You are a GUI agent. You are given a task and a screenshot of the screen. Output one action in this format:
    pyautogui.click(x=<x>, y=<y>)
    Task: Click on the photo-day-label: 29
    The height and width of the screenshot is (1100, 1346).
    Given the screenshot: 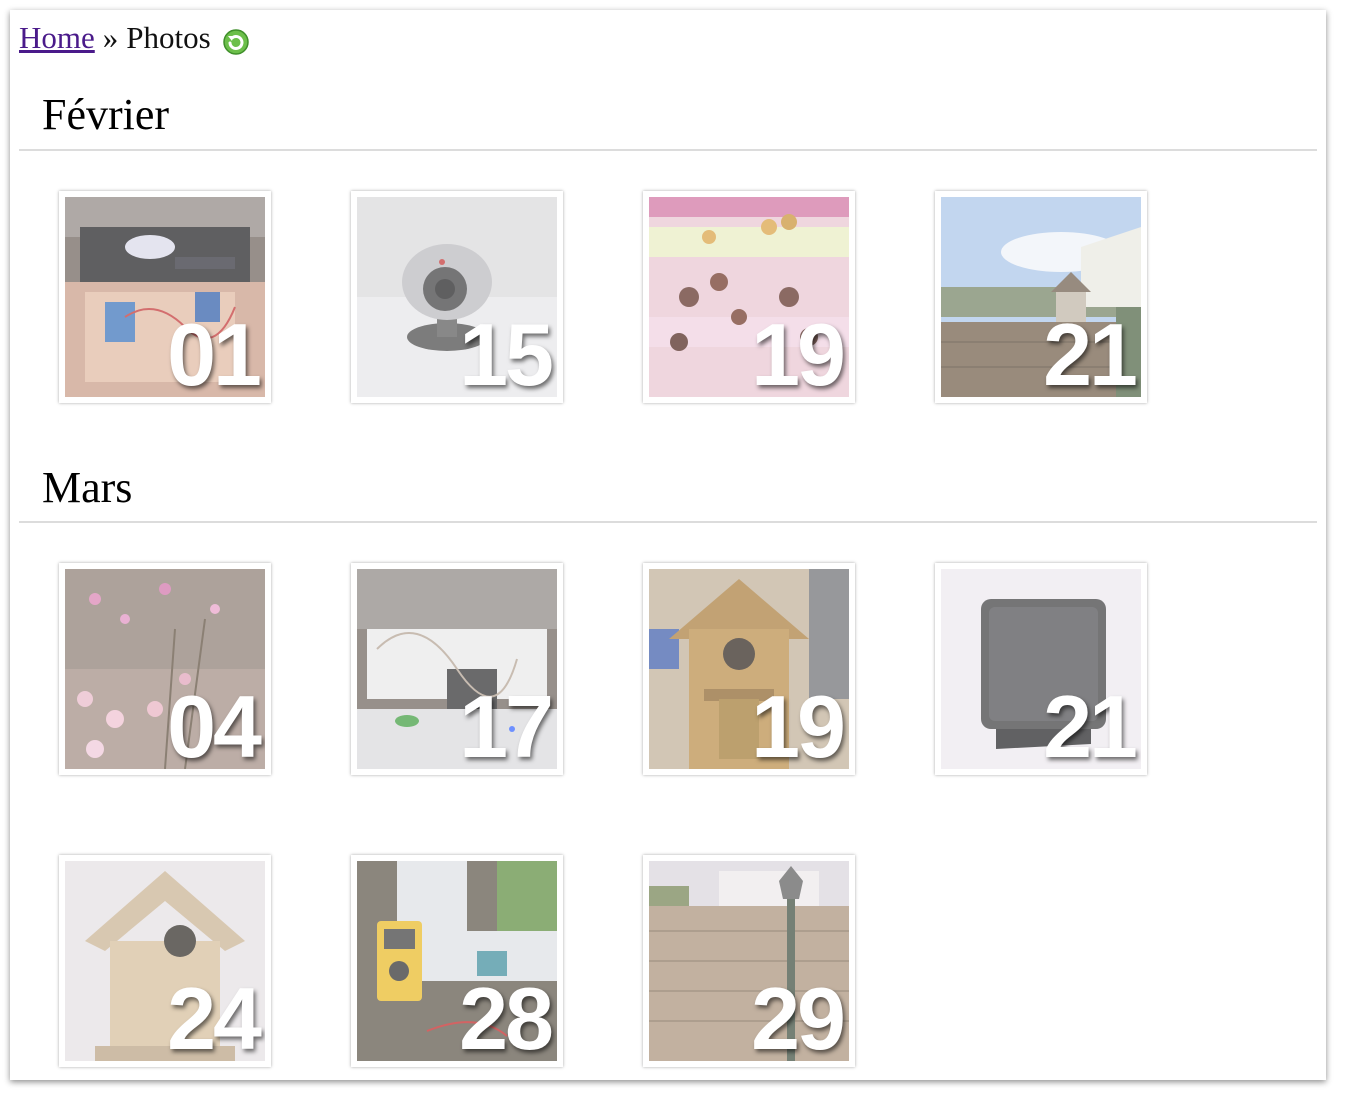 What is the action you would take?
    pyautogui.click(x=798, y=1018)
    